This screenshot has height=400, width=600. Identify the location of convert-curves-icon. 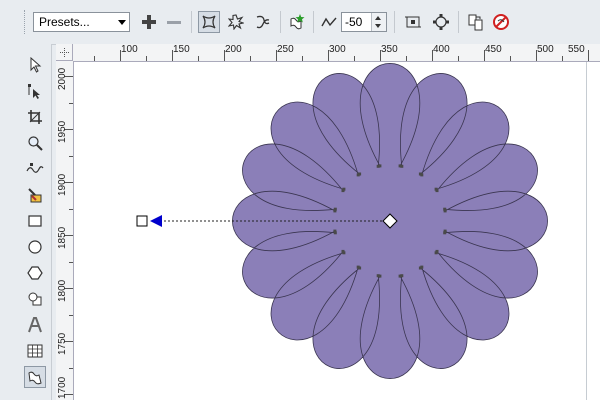
(441, 22).